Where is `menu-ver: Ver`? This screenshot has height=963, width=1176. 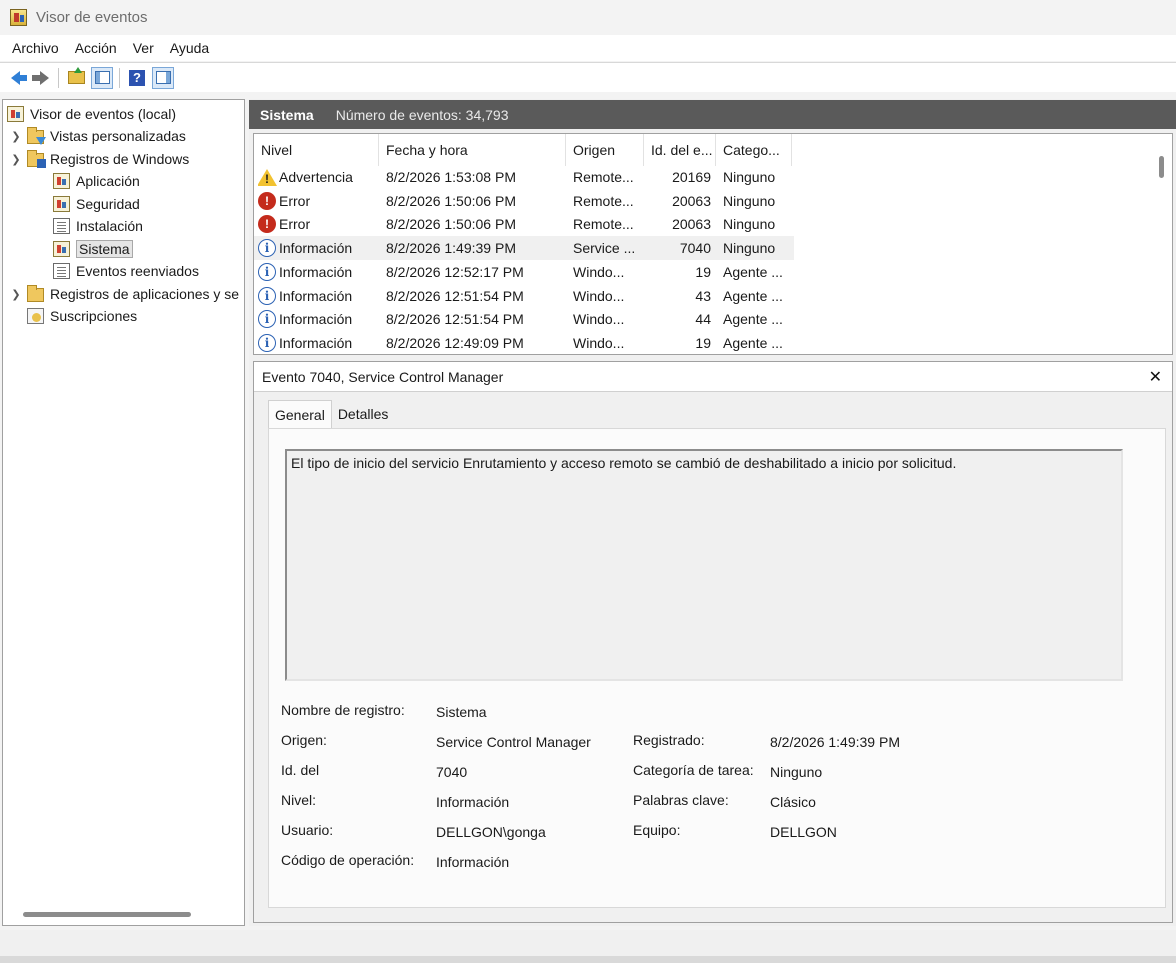
menu-ver: Ver is located at coordinates (143, 48).